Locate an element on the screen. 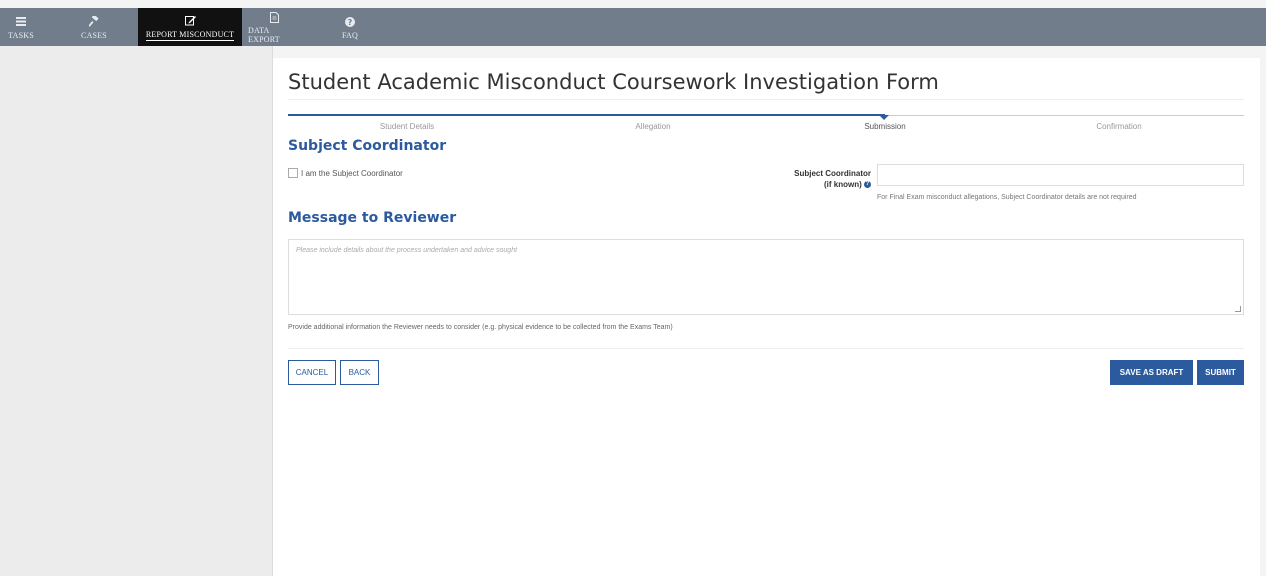 The height and width of the screenshot is (576, 1266). nav-faq-label: FAQ is located at coordinates (349, 35).